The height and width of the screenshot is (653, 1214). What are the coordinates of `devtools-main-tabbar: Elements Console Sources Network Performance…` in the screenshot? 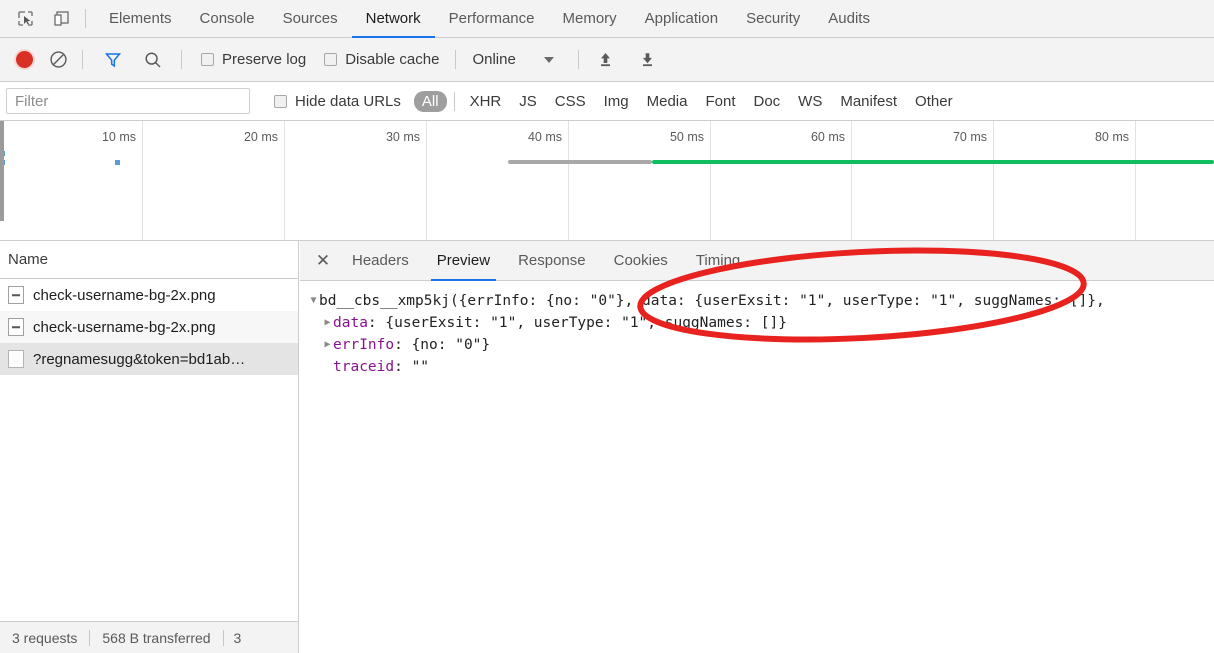 It's located at (607, 19).